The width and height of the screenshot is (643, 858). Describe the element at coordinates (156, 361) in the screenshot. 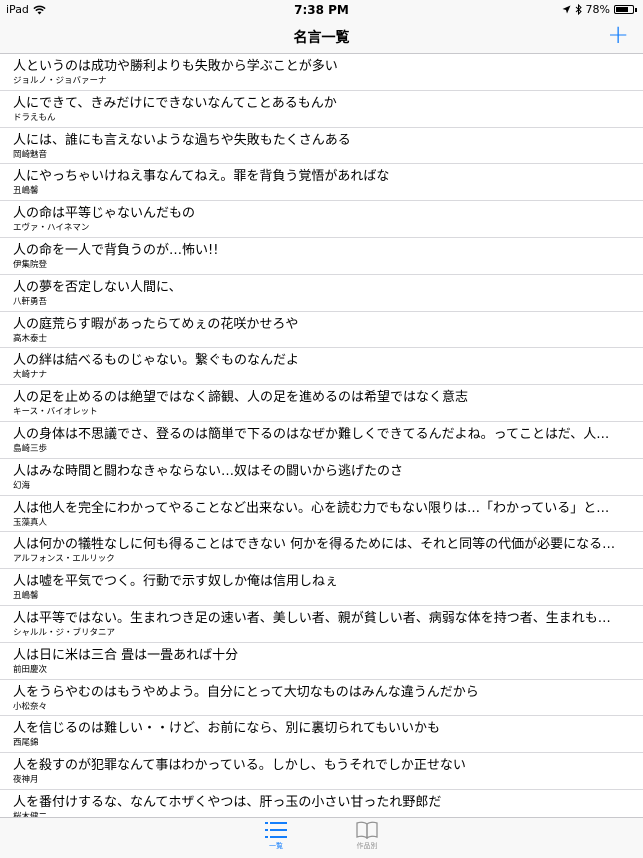

I see `quote-text: 人の絆は結べるものじゃない。繋ぐものなんだよ` at that location.